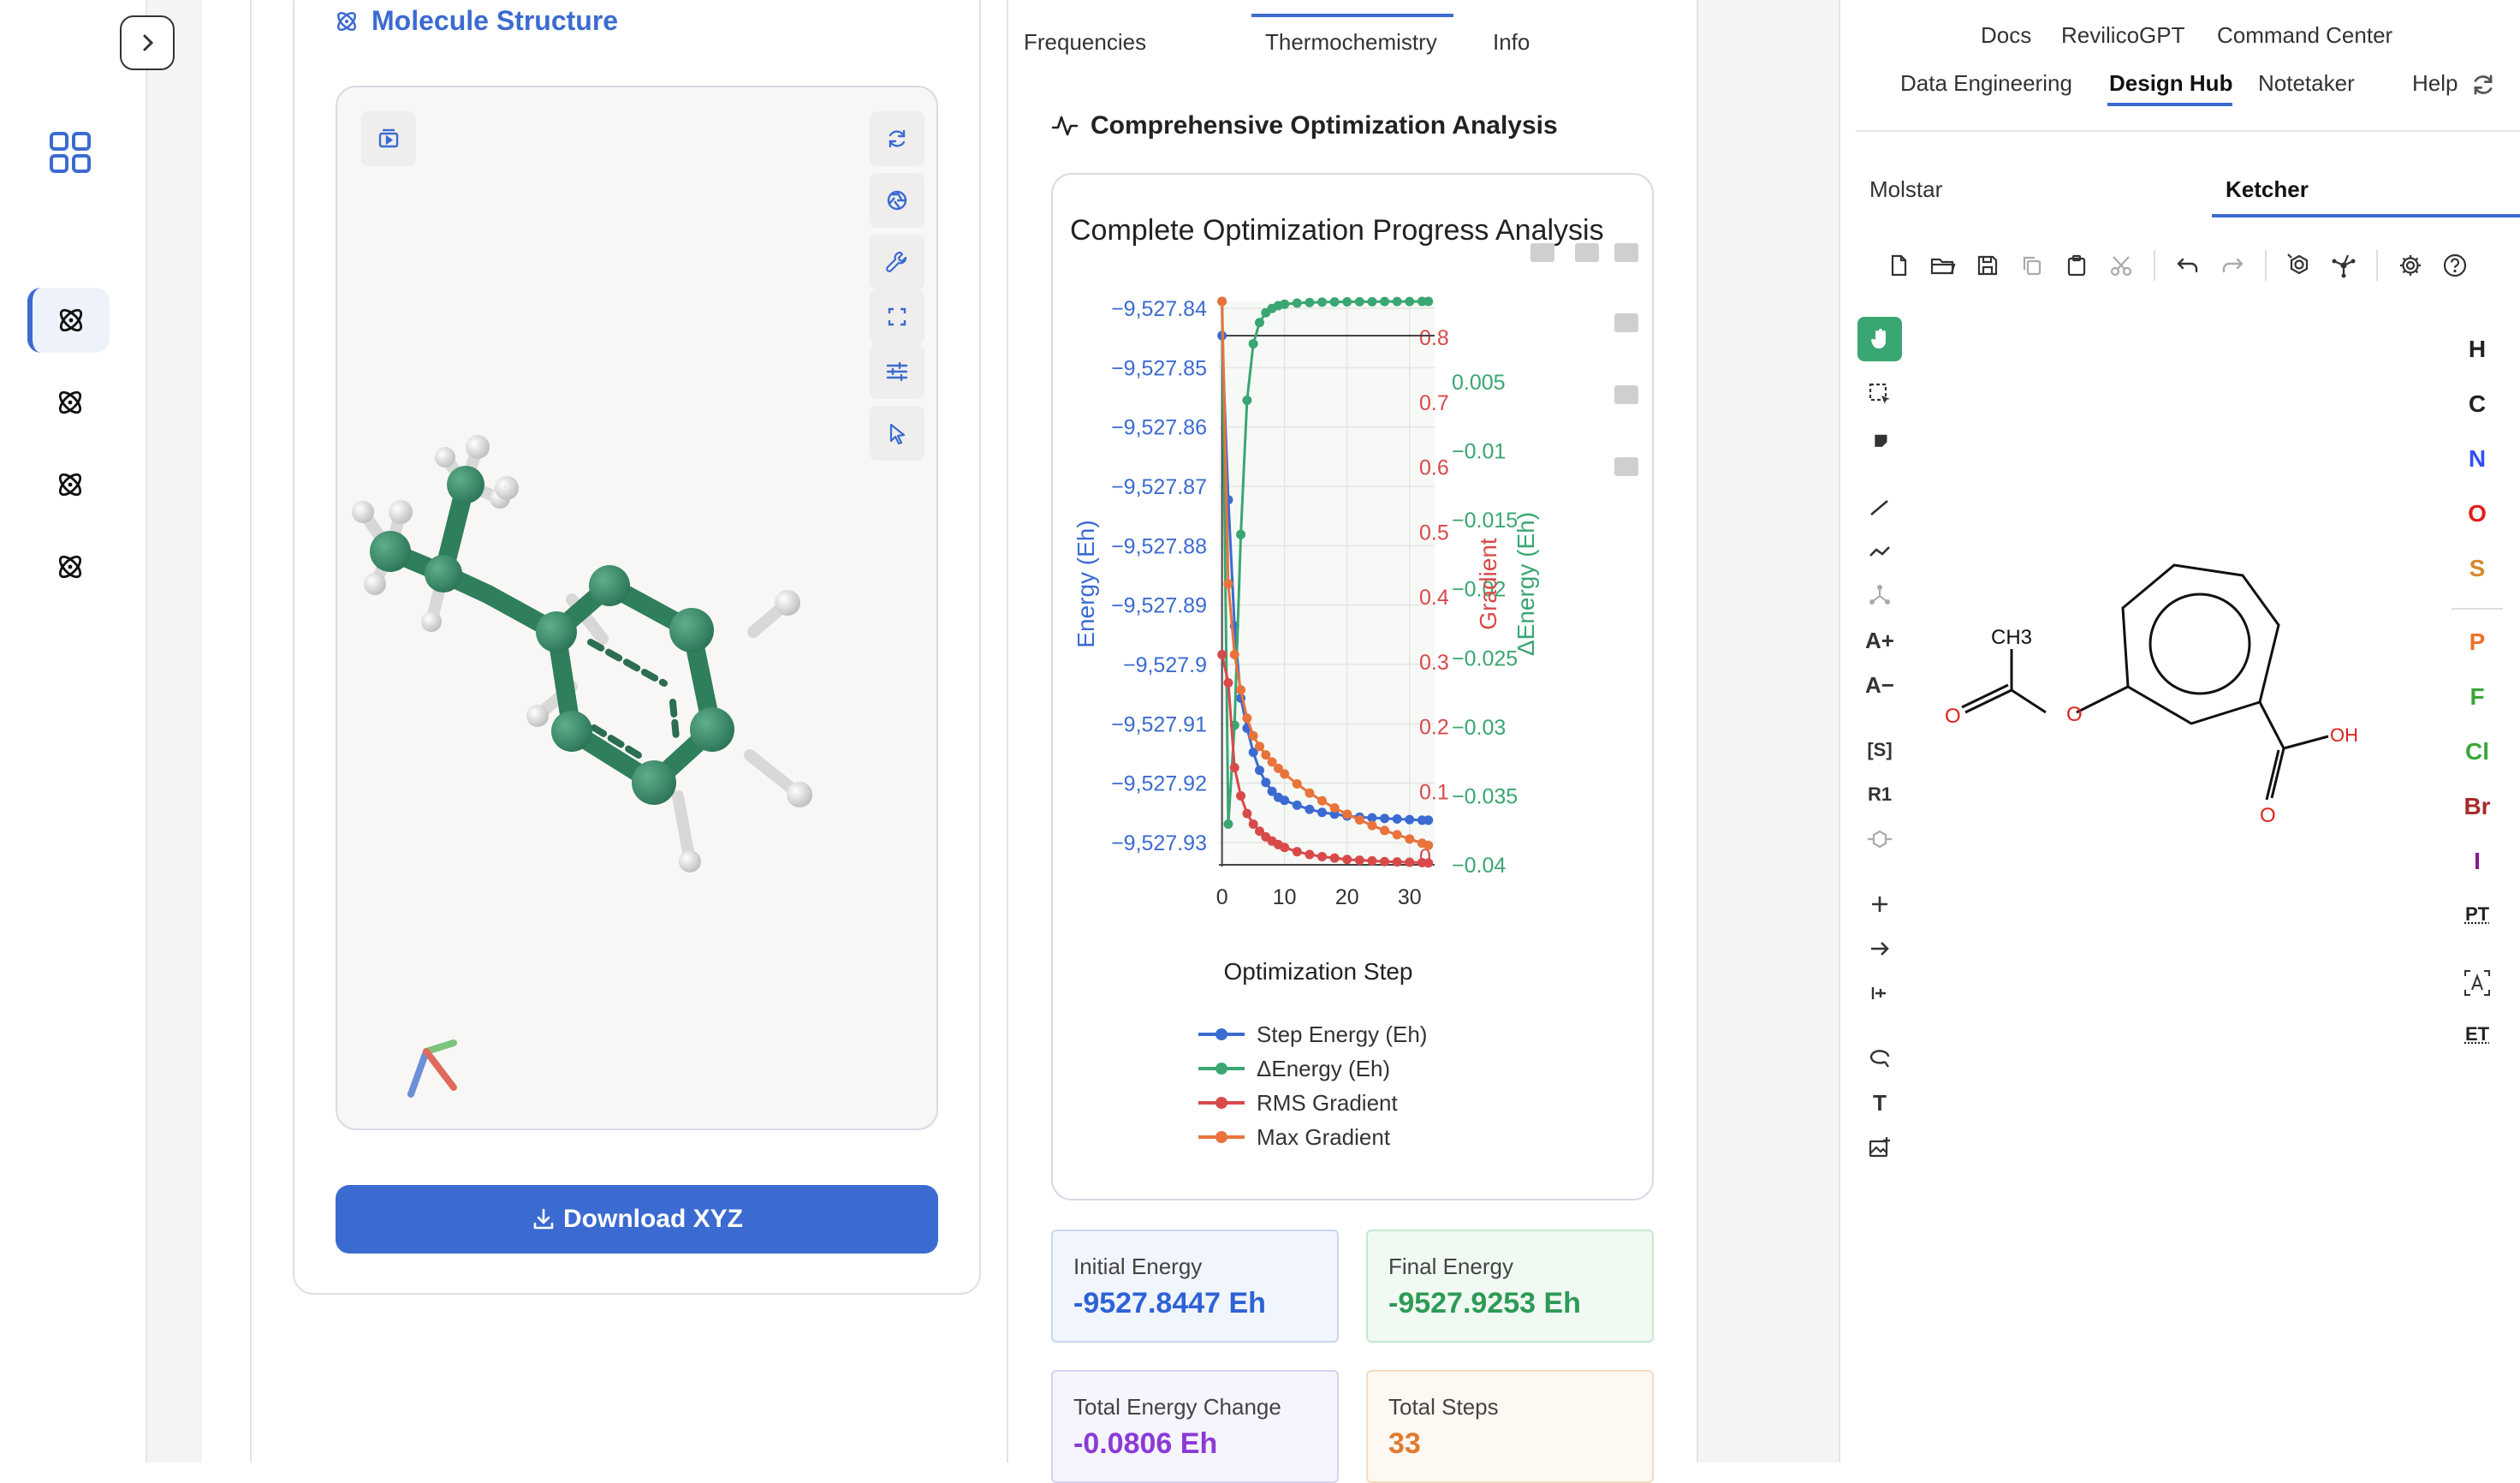  What do you see at coordinates (2478, 459) in the screenshot?
I see `element-n-button: N` at bounding box center [2478, 459].